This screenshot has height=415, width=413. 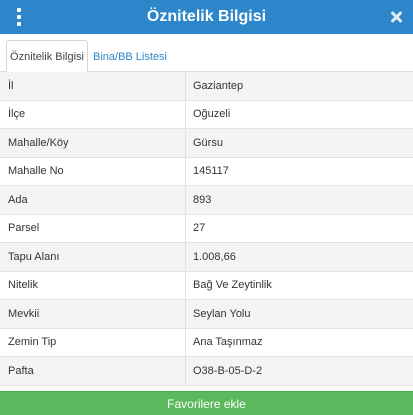 What do you see at coordinates (206, 53) in the screenshot?
I see `tab-bar: Öznitelik Bilgisi Bina/BB Listesi` at bounding box center [206, 53].